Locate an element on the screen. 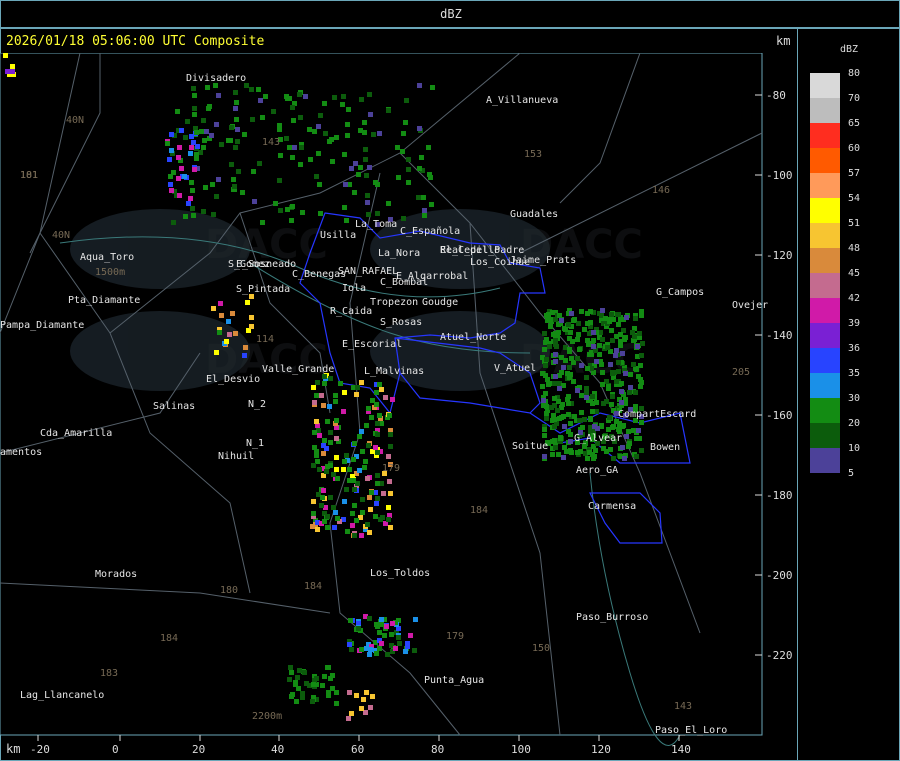 The image size is (900, 761). legend-label-80: 80 is located at coordinates (854, 73).